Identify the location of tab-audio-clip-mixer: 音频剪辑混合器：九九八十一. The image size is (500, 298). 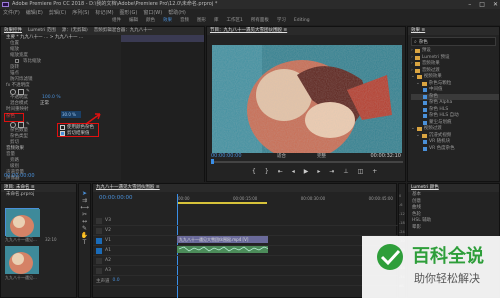
(123, 31).